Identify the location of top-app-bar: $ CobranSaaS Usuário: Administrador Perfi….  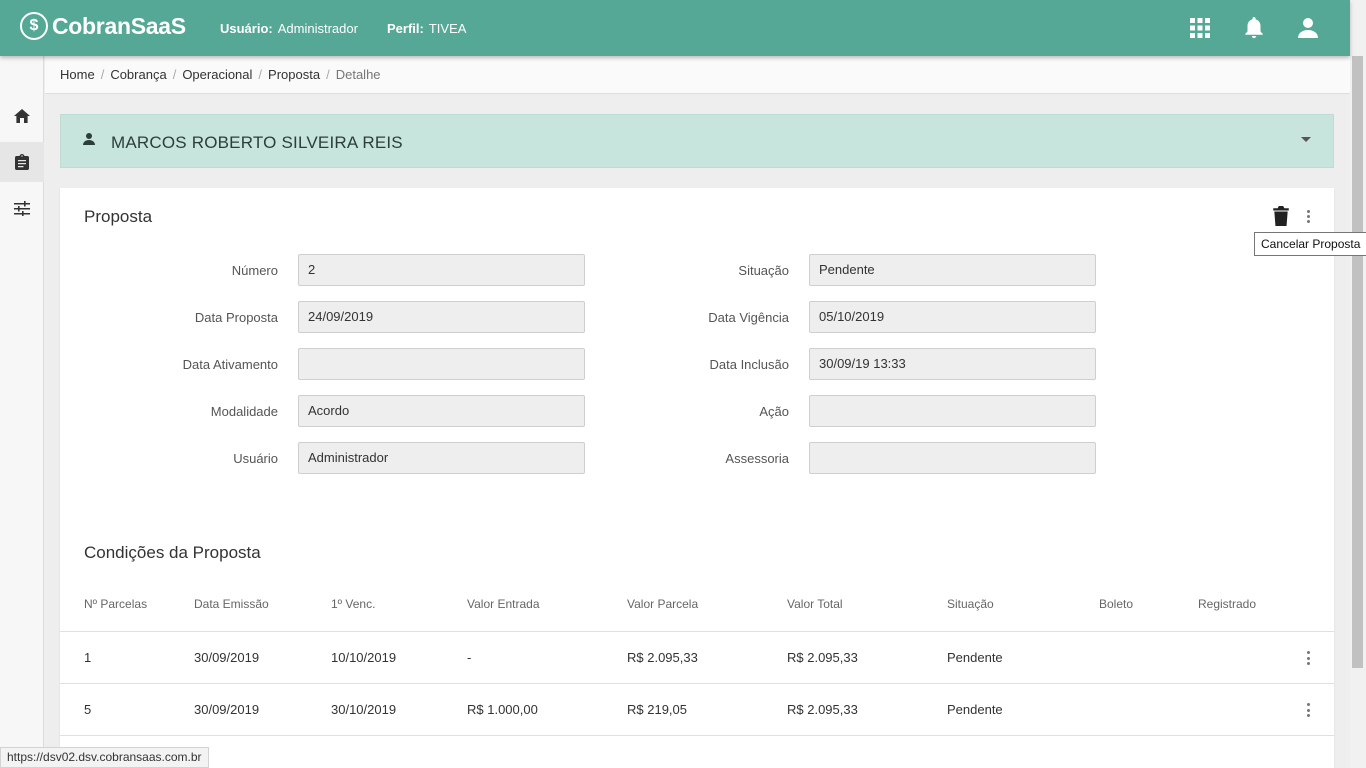
(675, 28).